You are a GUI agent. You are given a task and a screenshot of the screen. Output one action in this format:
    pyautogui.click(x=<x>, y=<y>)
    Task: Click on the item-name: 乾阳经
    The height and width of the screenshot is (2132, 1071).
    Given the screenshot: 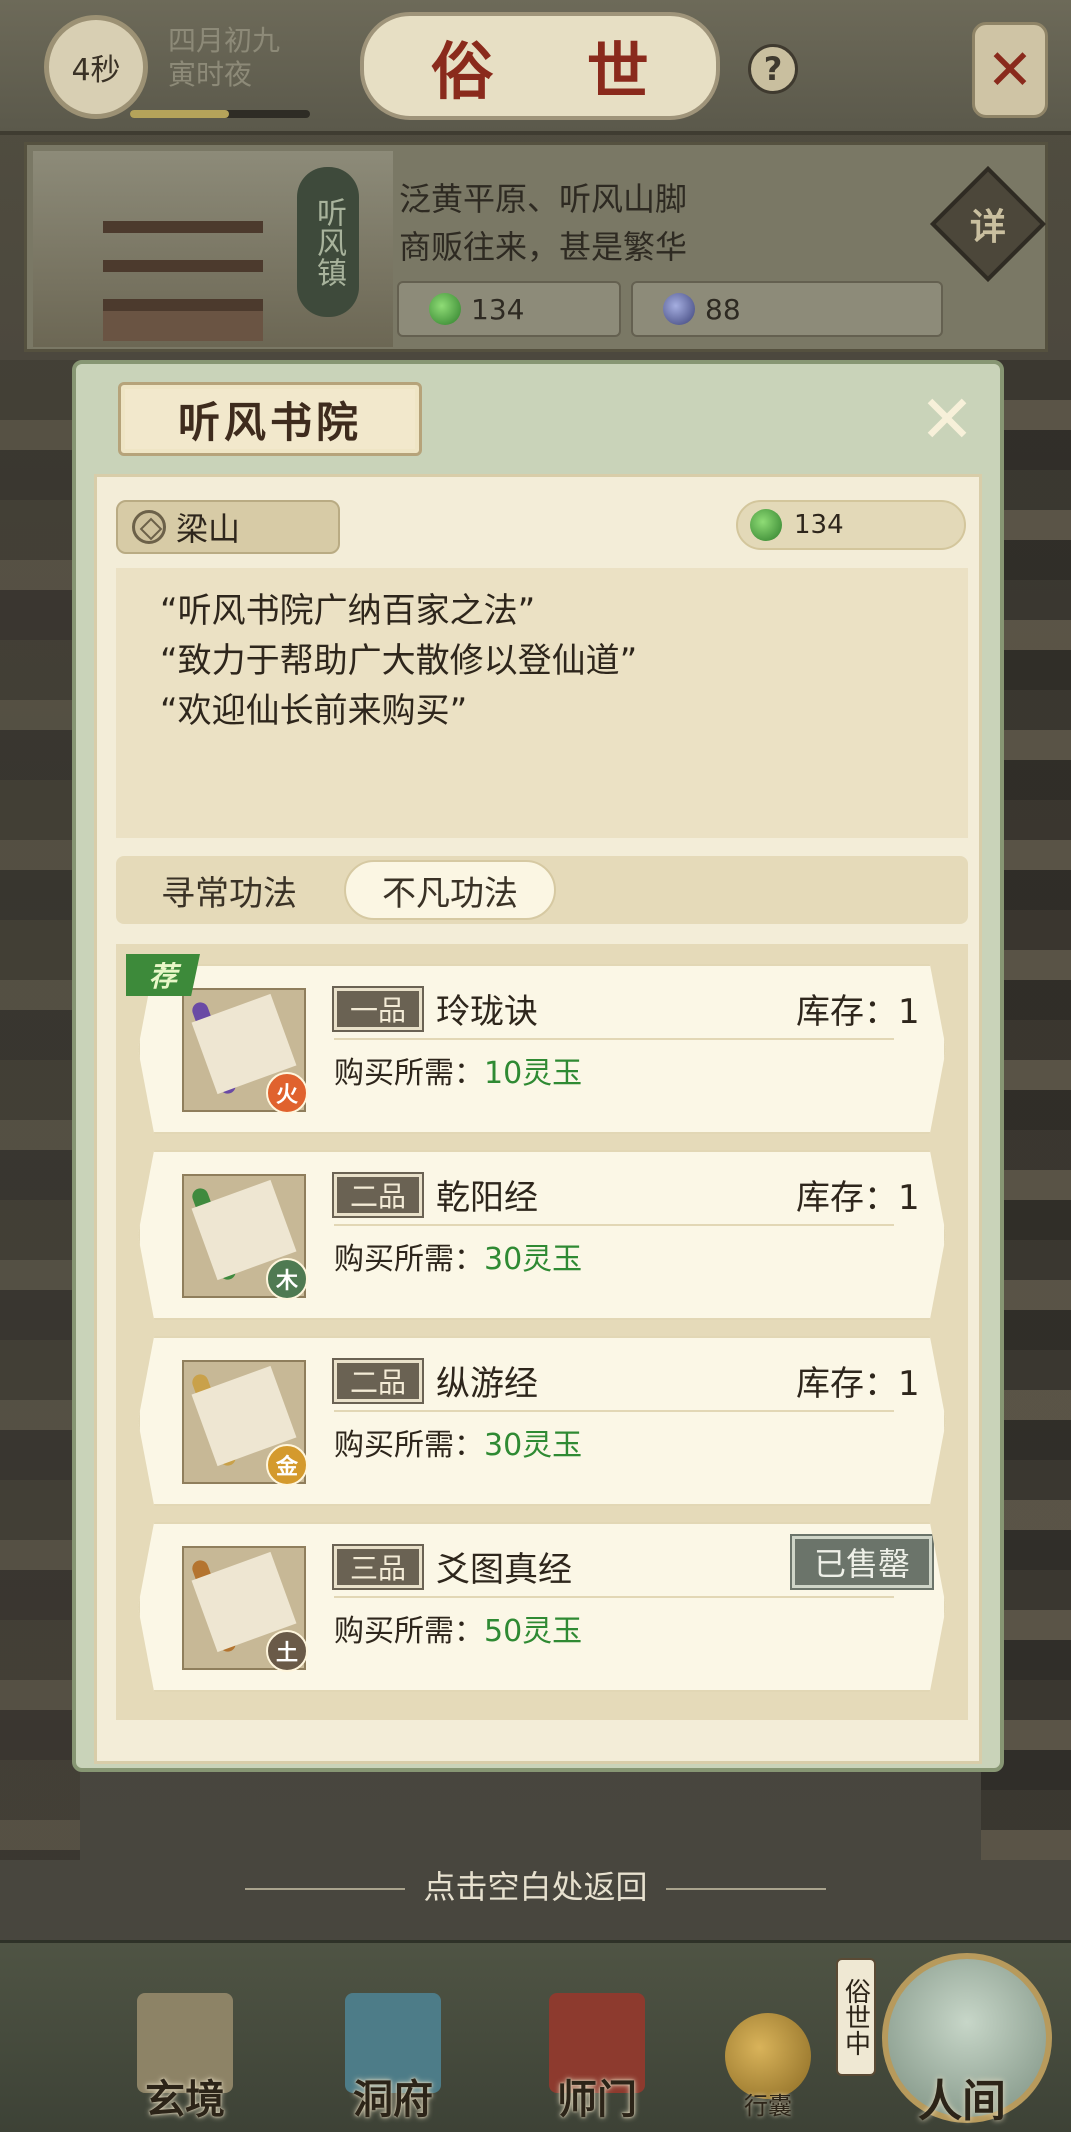 What is the action you would take?
    pyautogui.click(x=487, y=1198)
    